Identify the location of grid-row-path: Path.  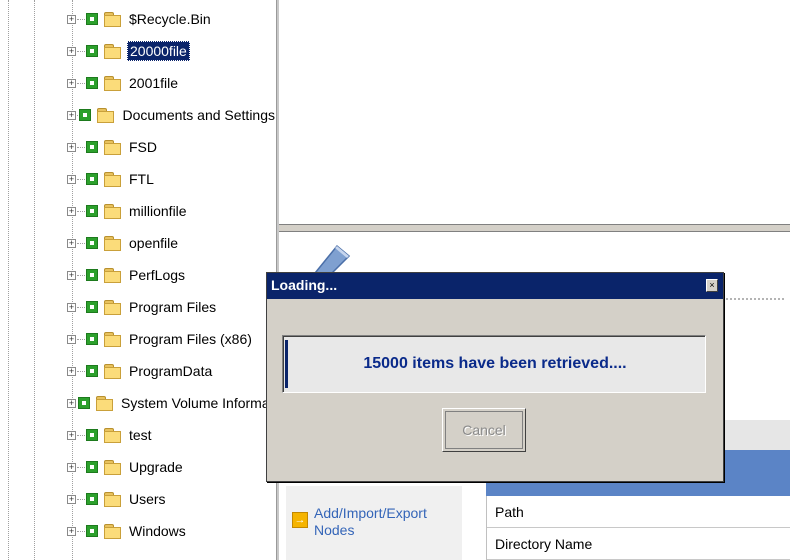
(638, 512).